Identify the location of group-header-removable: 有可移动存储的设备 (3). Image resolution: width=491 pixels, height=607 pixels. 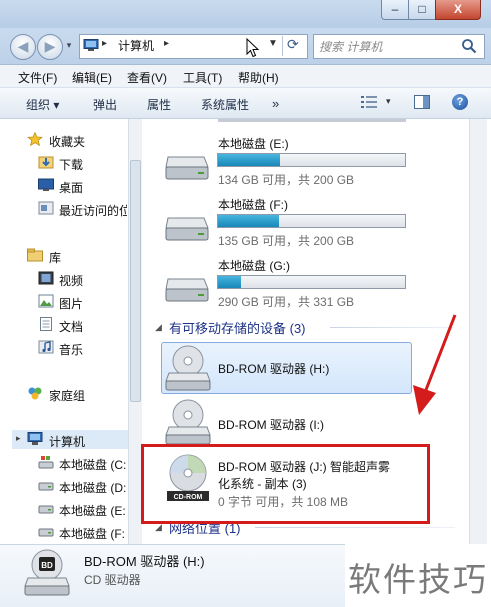
(237, 327).